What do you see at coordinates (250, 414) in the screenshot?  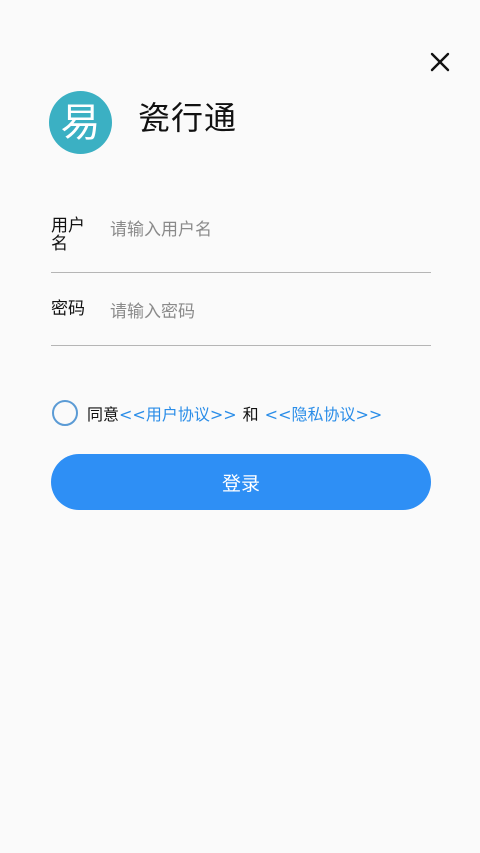 I see `agree-and: 和` at bounding box center [250, 414].